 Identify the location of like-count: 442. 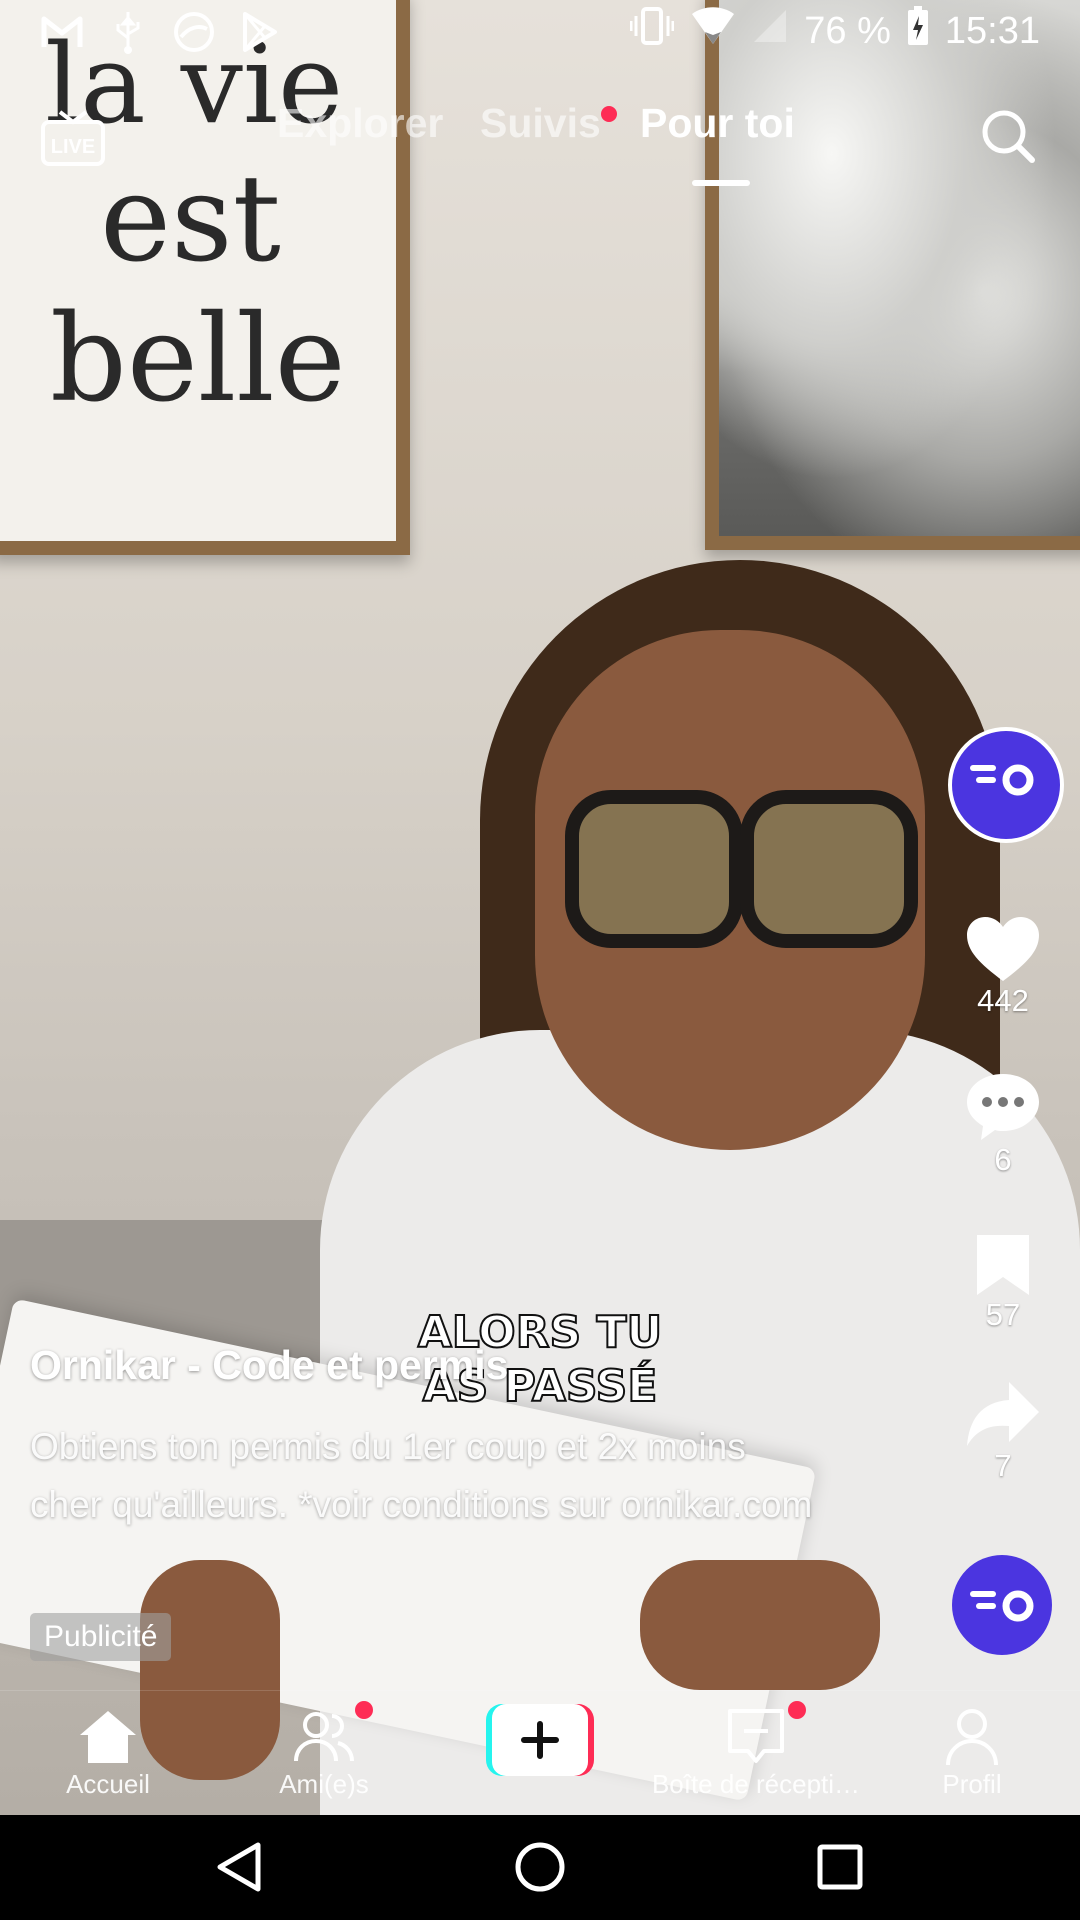
(1003, 1000).